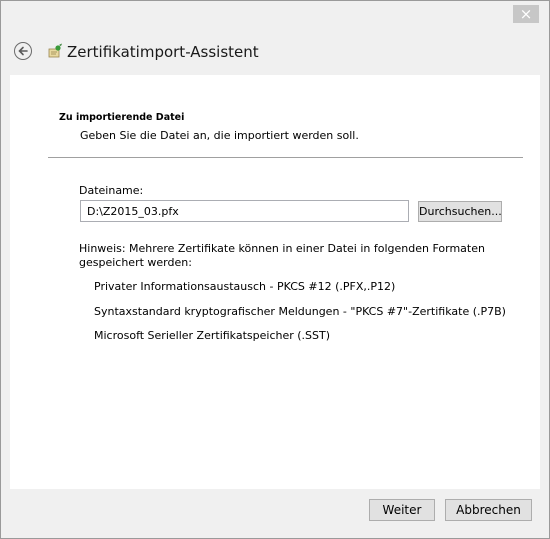 The height and width of the screenshot is (539, 550). What do you see at coordinates (244, 211) in the screenshot?
I see `filename-input` at bounding box center [244, 211].